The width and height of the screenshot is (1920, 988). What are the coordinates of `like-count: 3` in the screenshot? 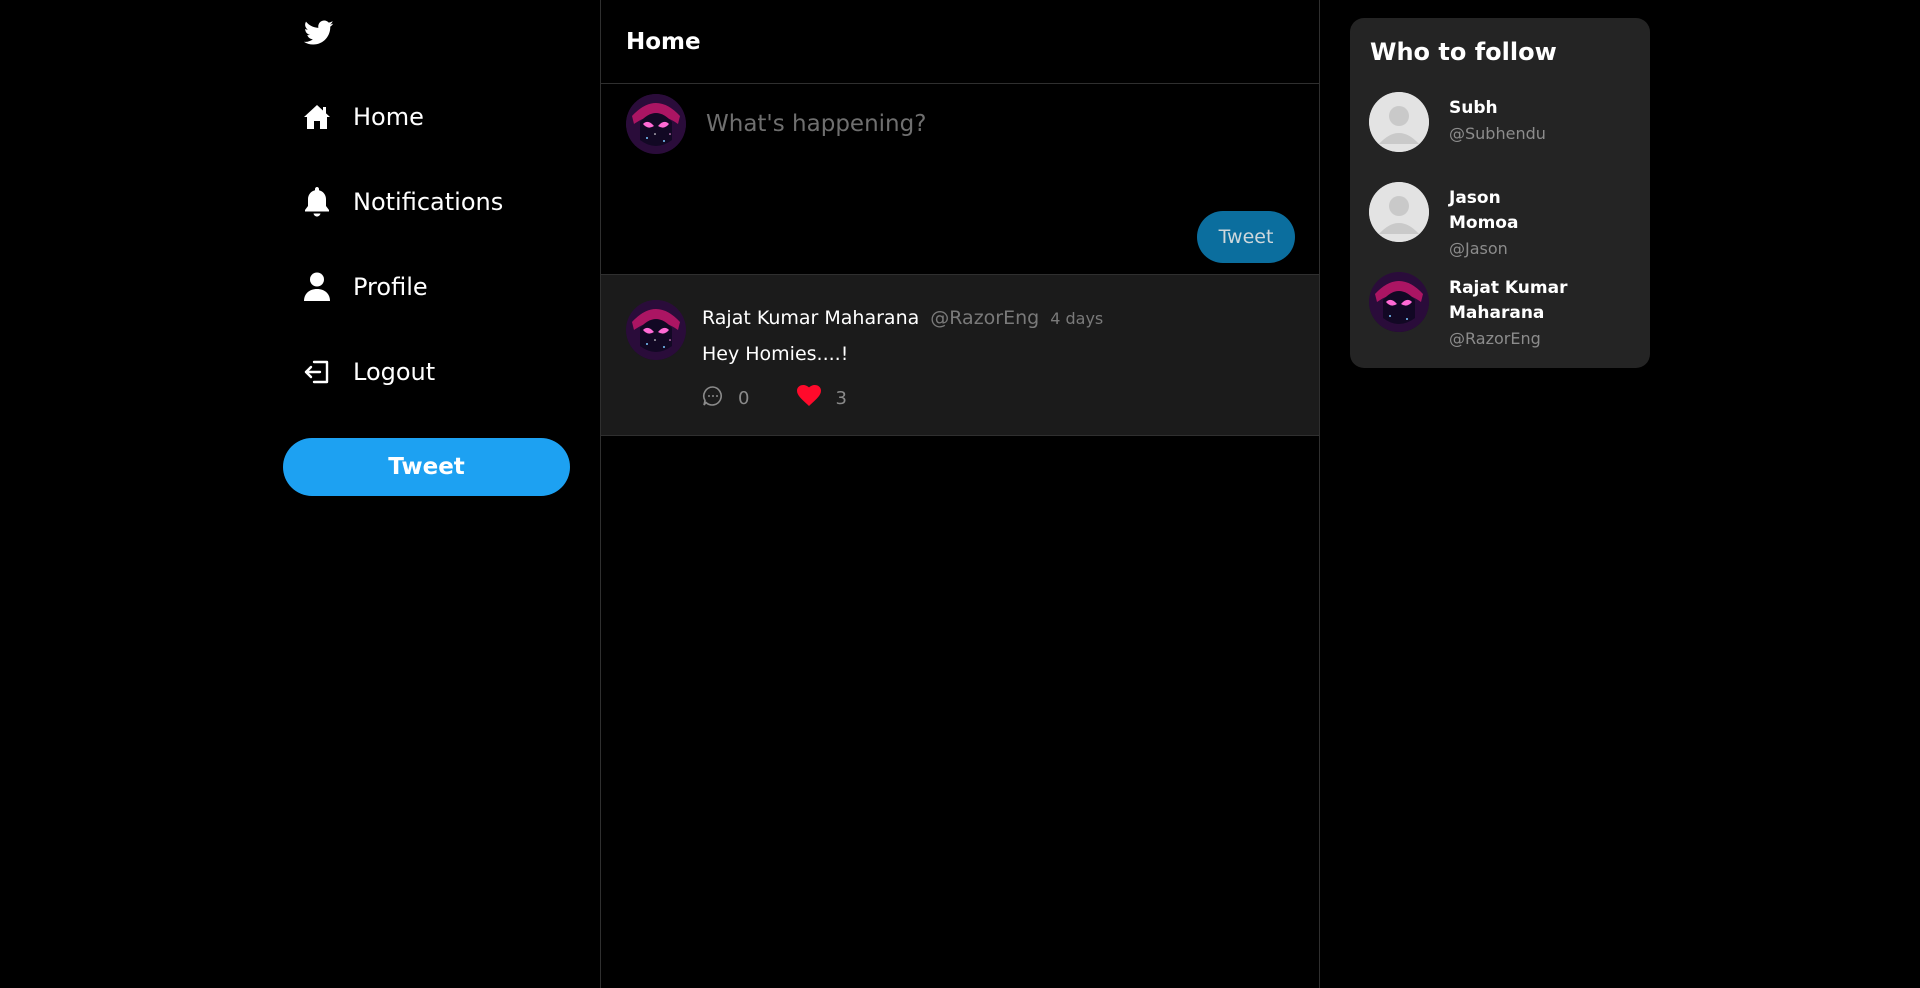 It's located at (841, 398).